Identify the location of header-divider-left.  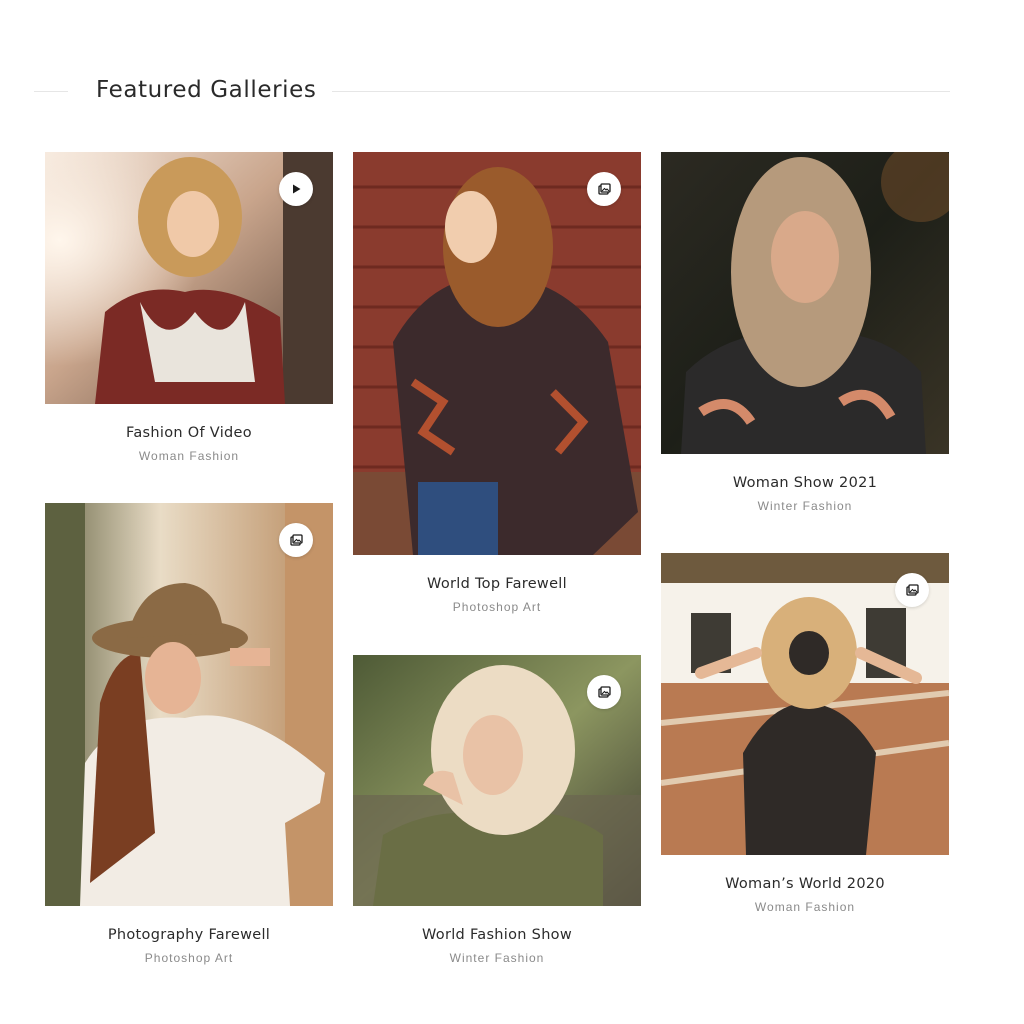
(51, 91).